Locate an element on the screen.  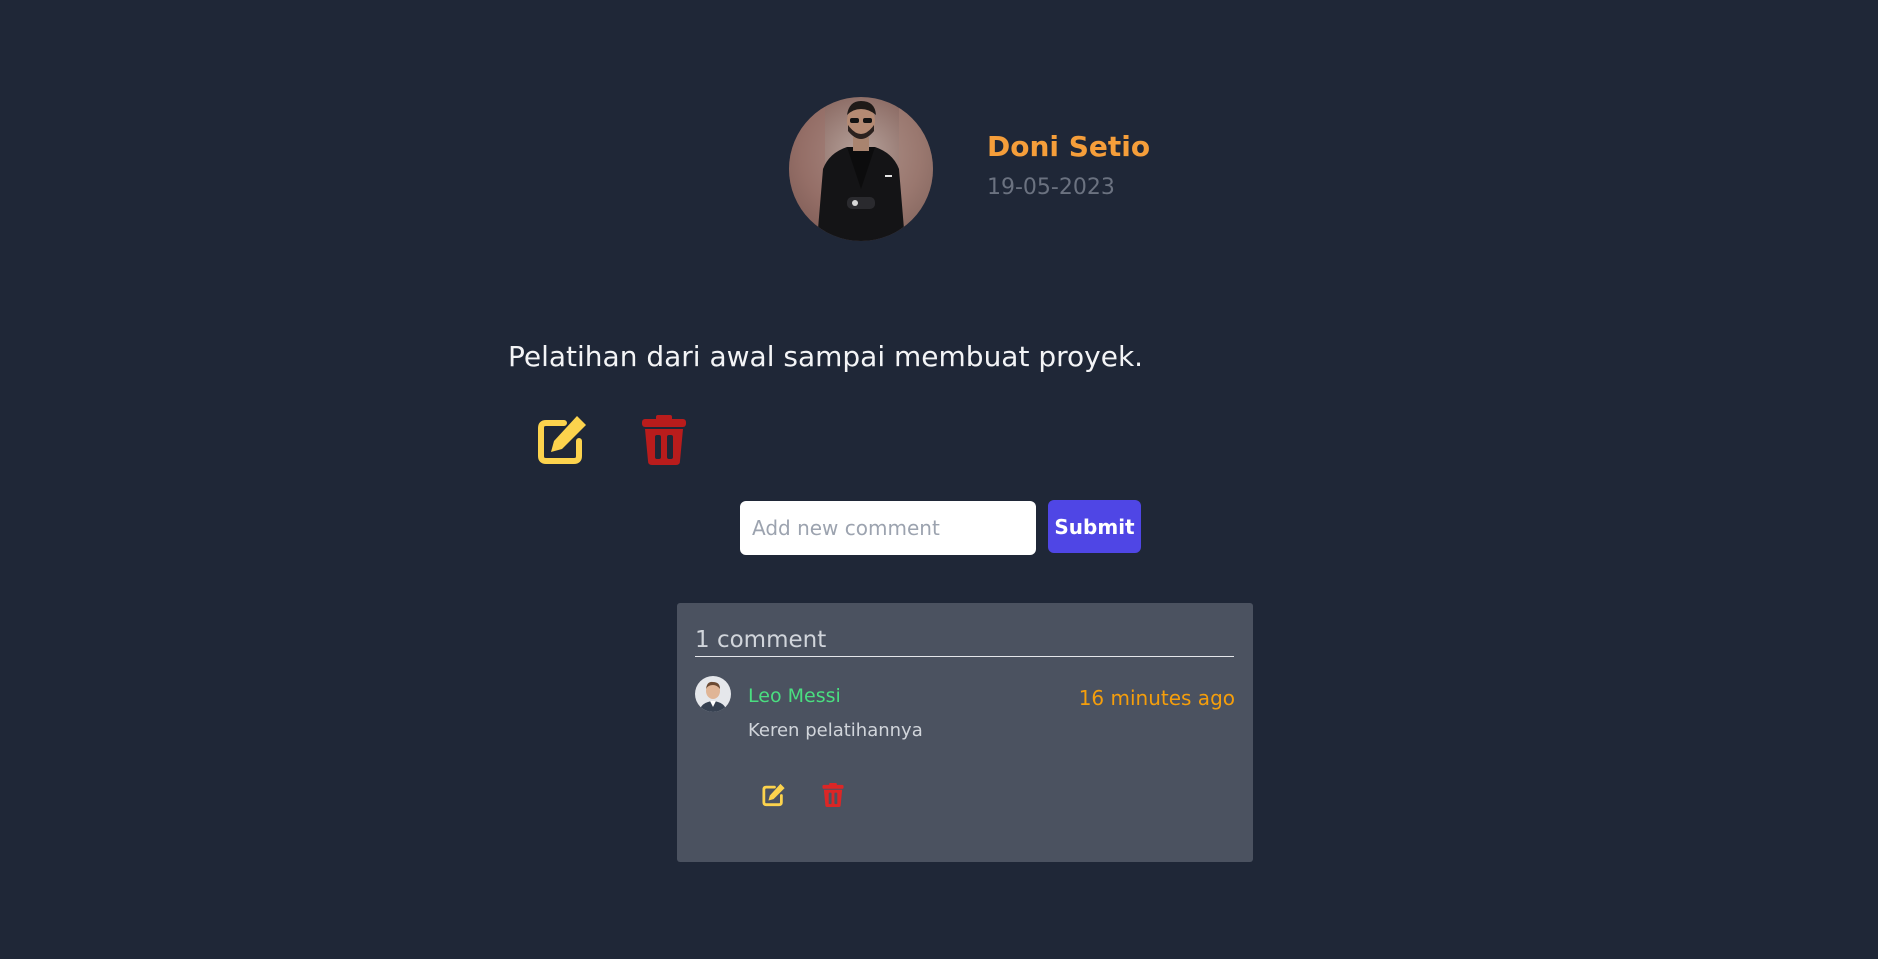
comment-text: Keren pelatihannya is located at coordinates (835, 730).